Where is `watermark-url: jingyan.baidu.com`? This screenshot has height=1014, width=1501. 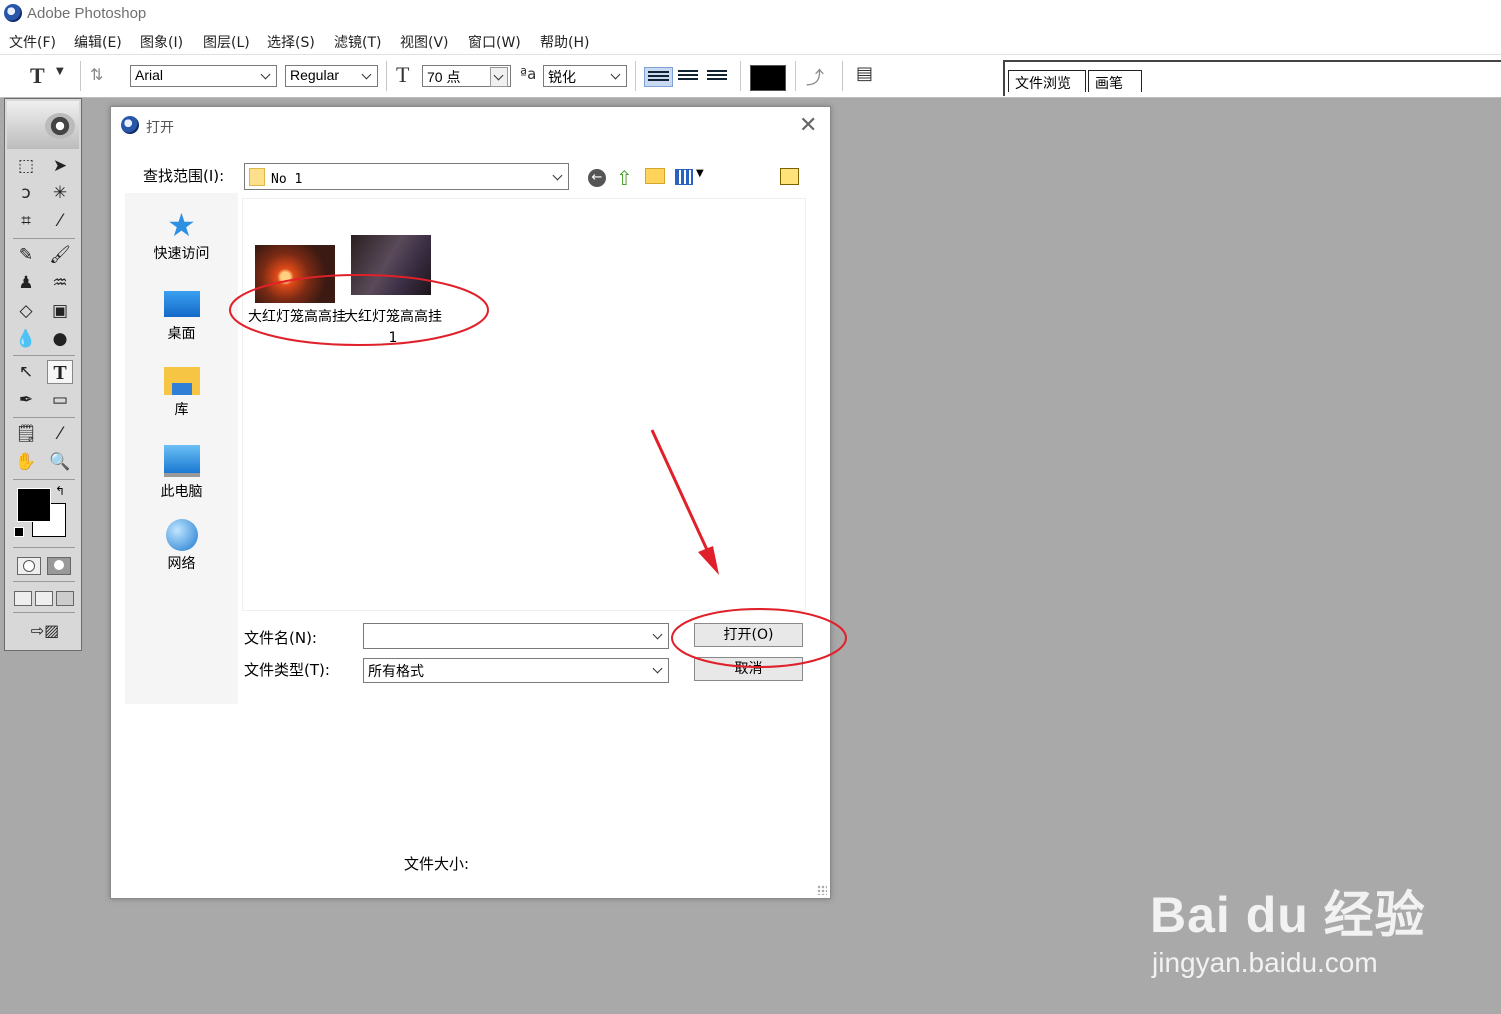
watermark-url: jingyan.baidu.com is located at coordinates (1265, 962).